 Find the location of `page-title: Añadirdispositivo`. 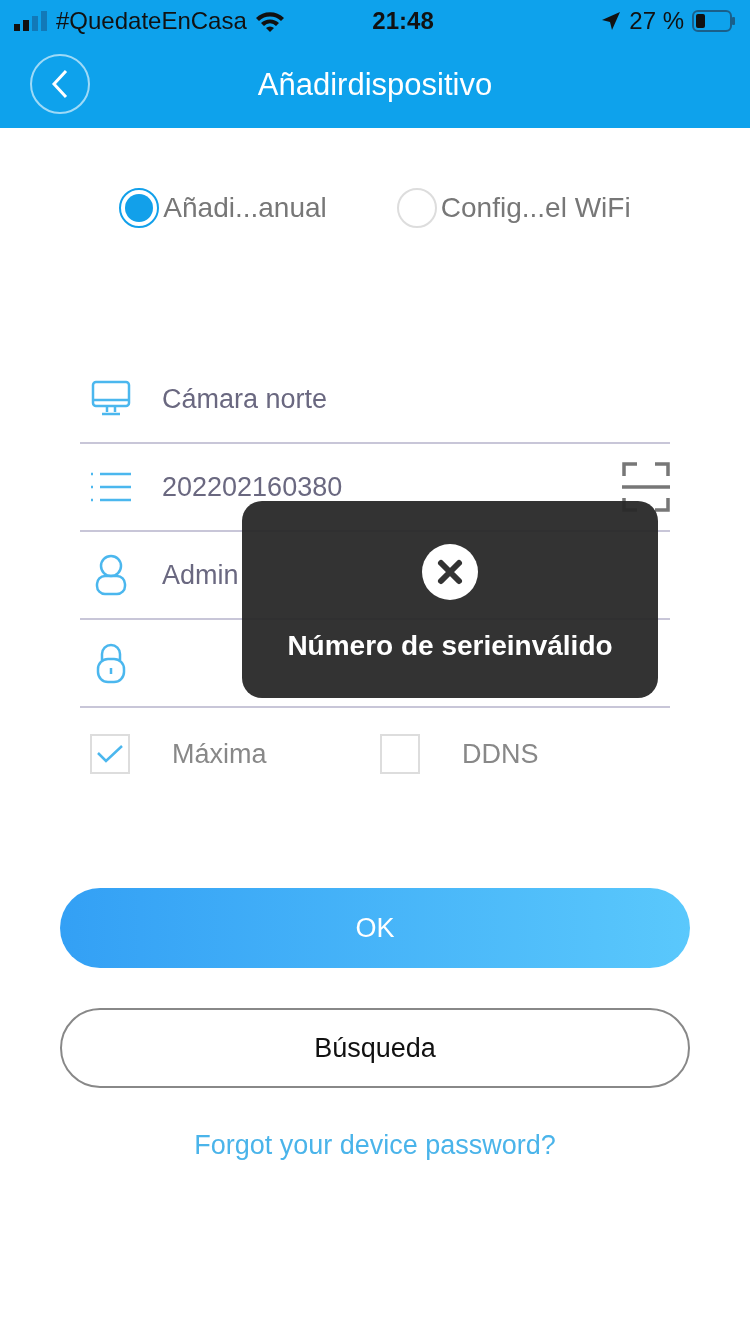

page-title: Añadirdispositivo is located at coordinates (375, 85).